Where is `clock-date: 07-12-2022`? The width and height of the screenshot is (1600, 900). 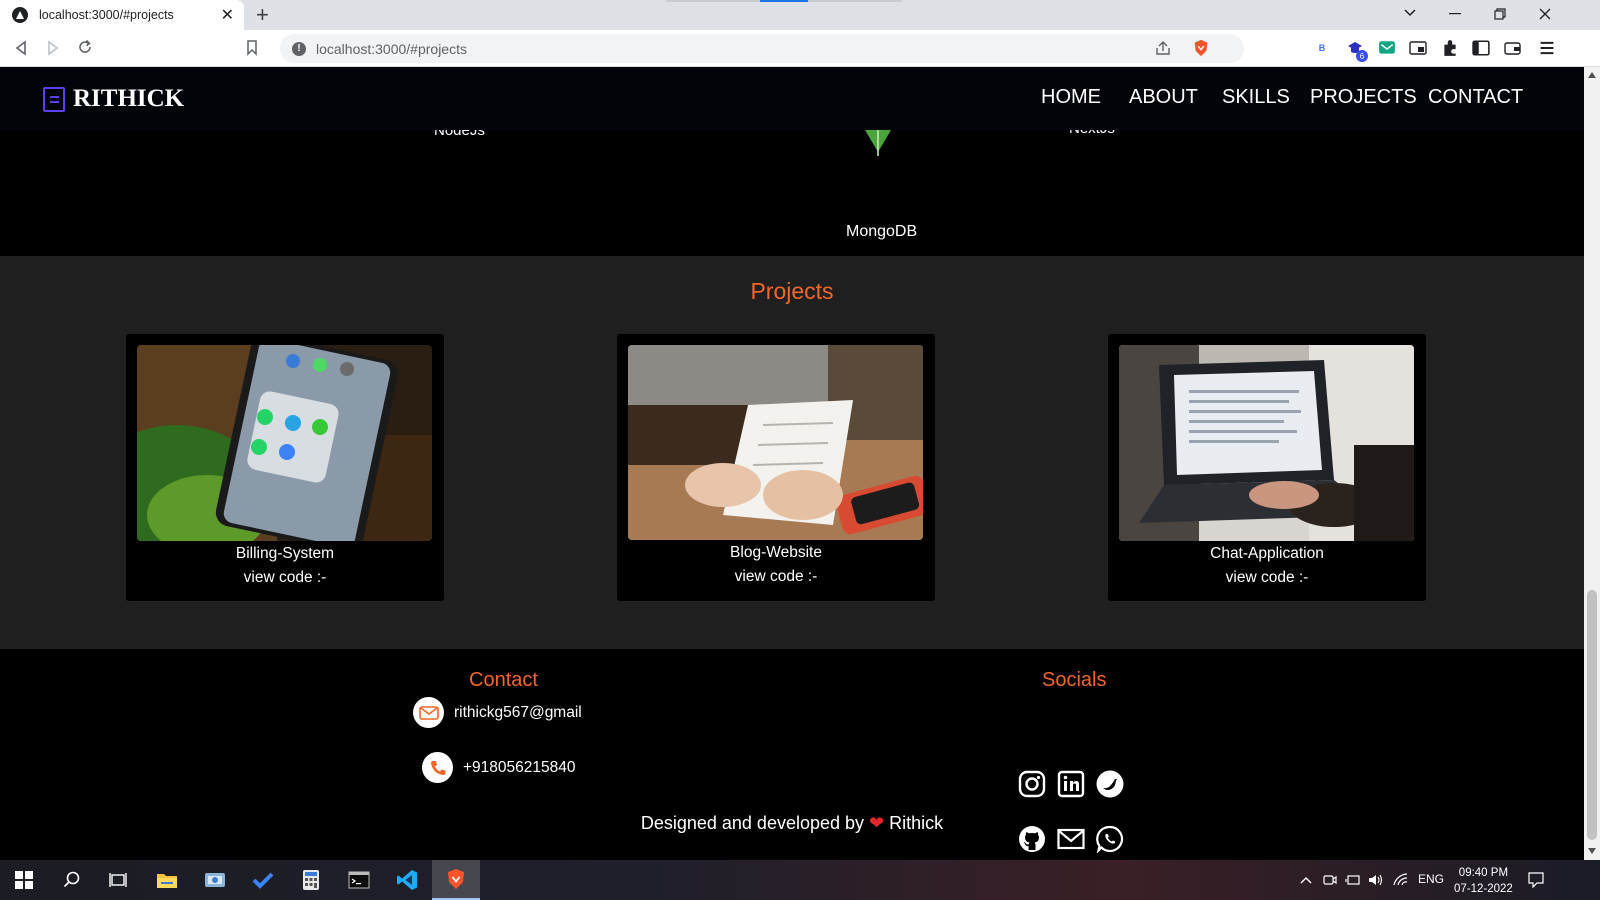
clock-date: 07-12-2022 is located at coordinates (1483, 889).